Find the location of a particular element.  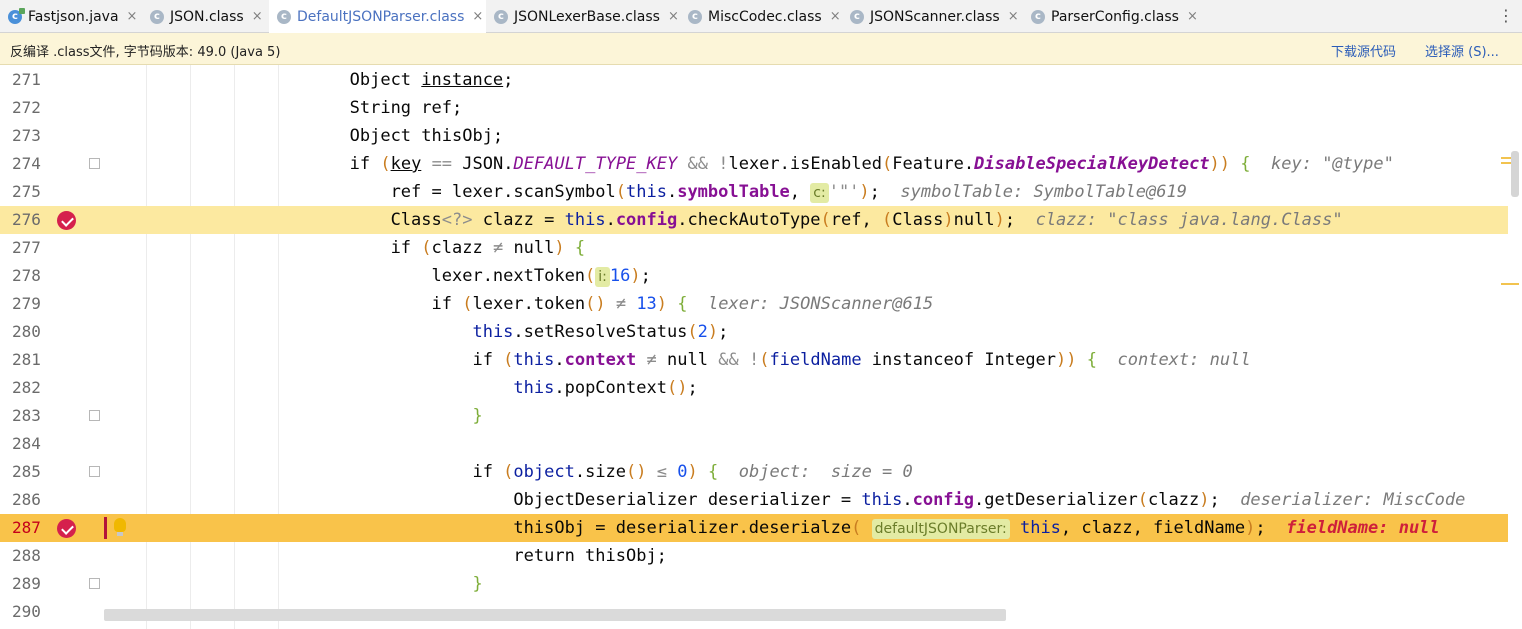

tab-parserconfig-class: c ParserConfig.class × is located at coordinates (1113, 16).